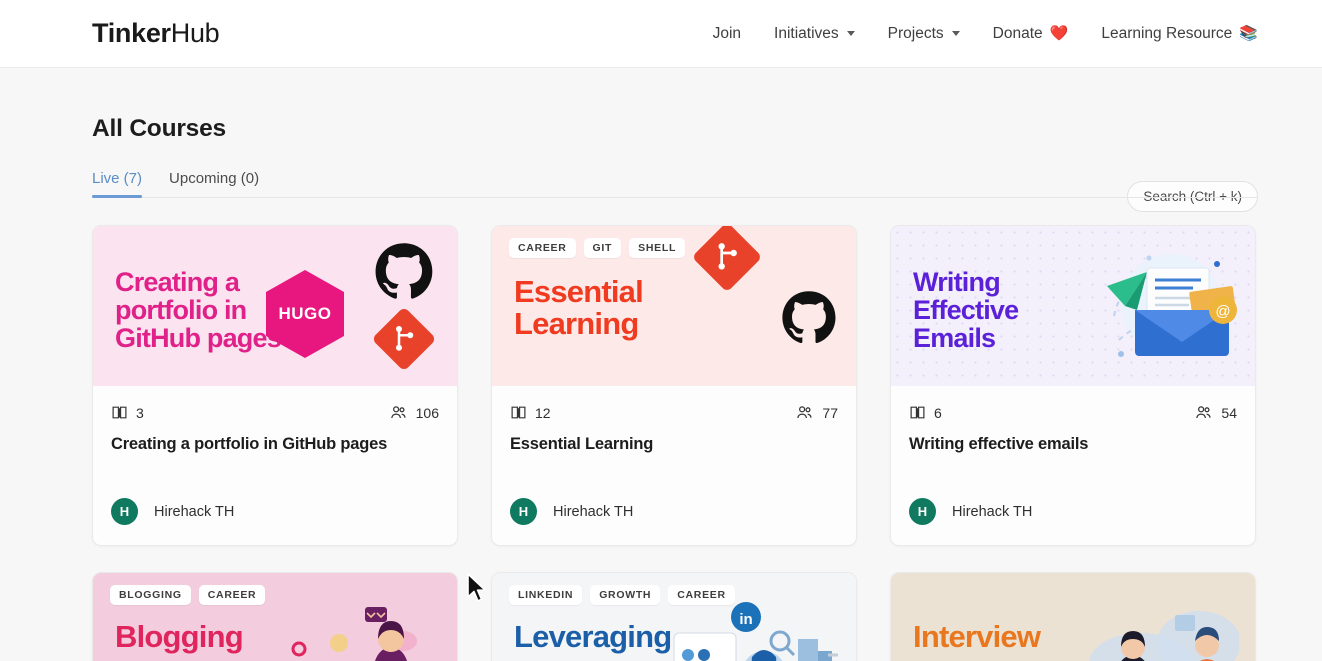 This screenshot has height=661, width=1322. I want to click on logo-light-text: Hub, so click(195, 33).